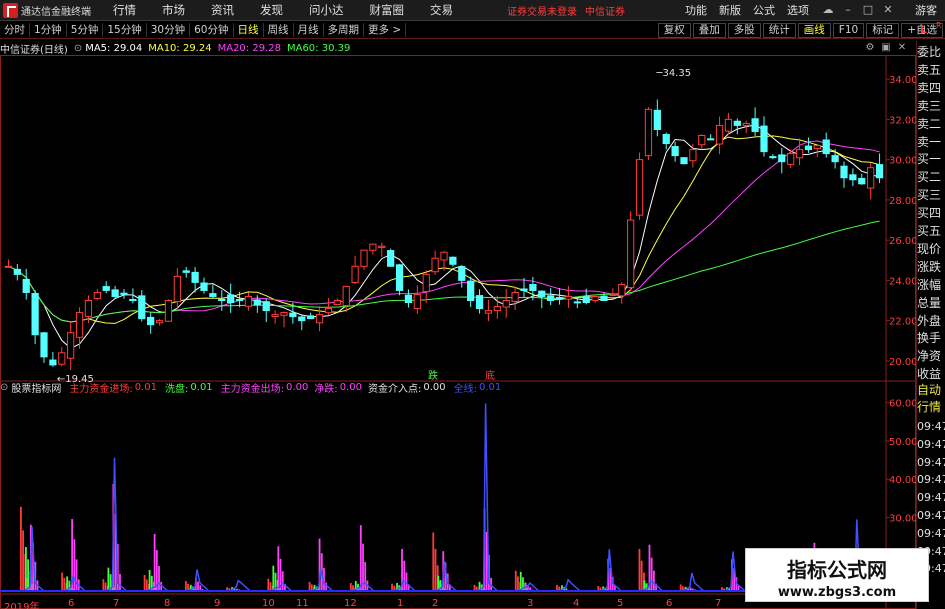 Image resolution: width=945 pixels, height=609 pixels. I want to click on panel-mode-tab: 自动, so click(931, 390).